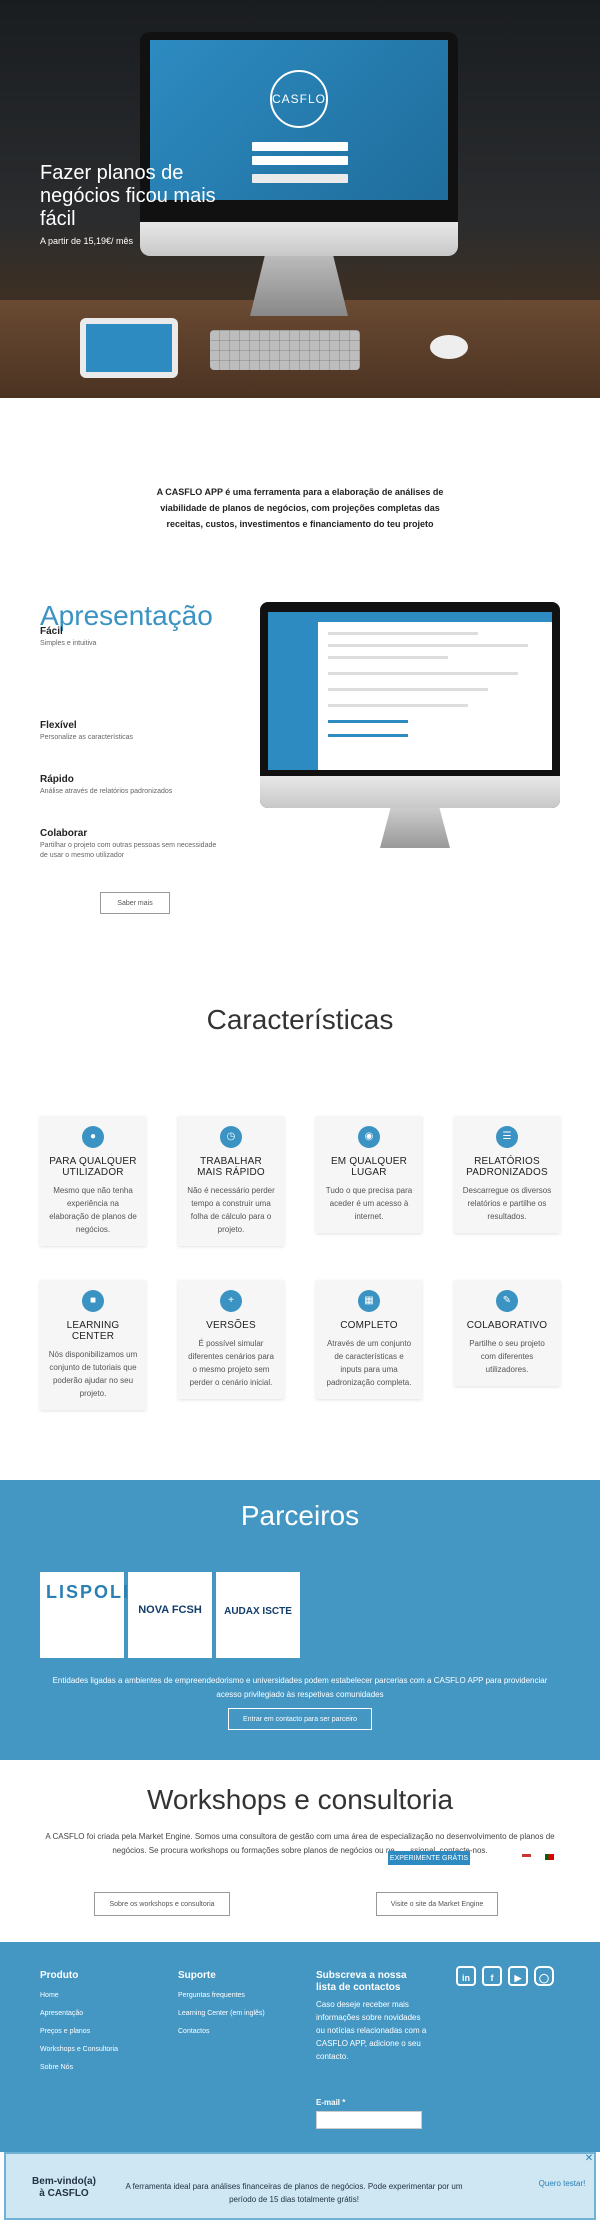 This screenshot has height=2224, width=600. I want to click on close-icon: ✕, so click(589, 2159).